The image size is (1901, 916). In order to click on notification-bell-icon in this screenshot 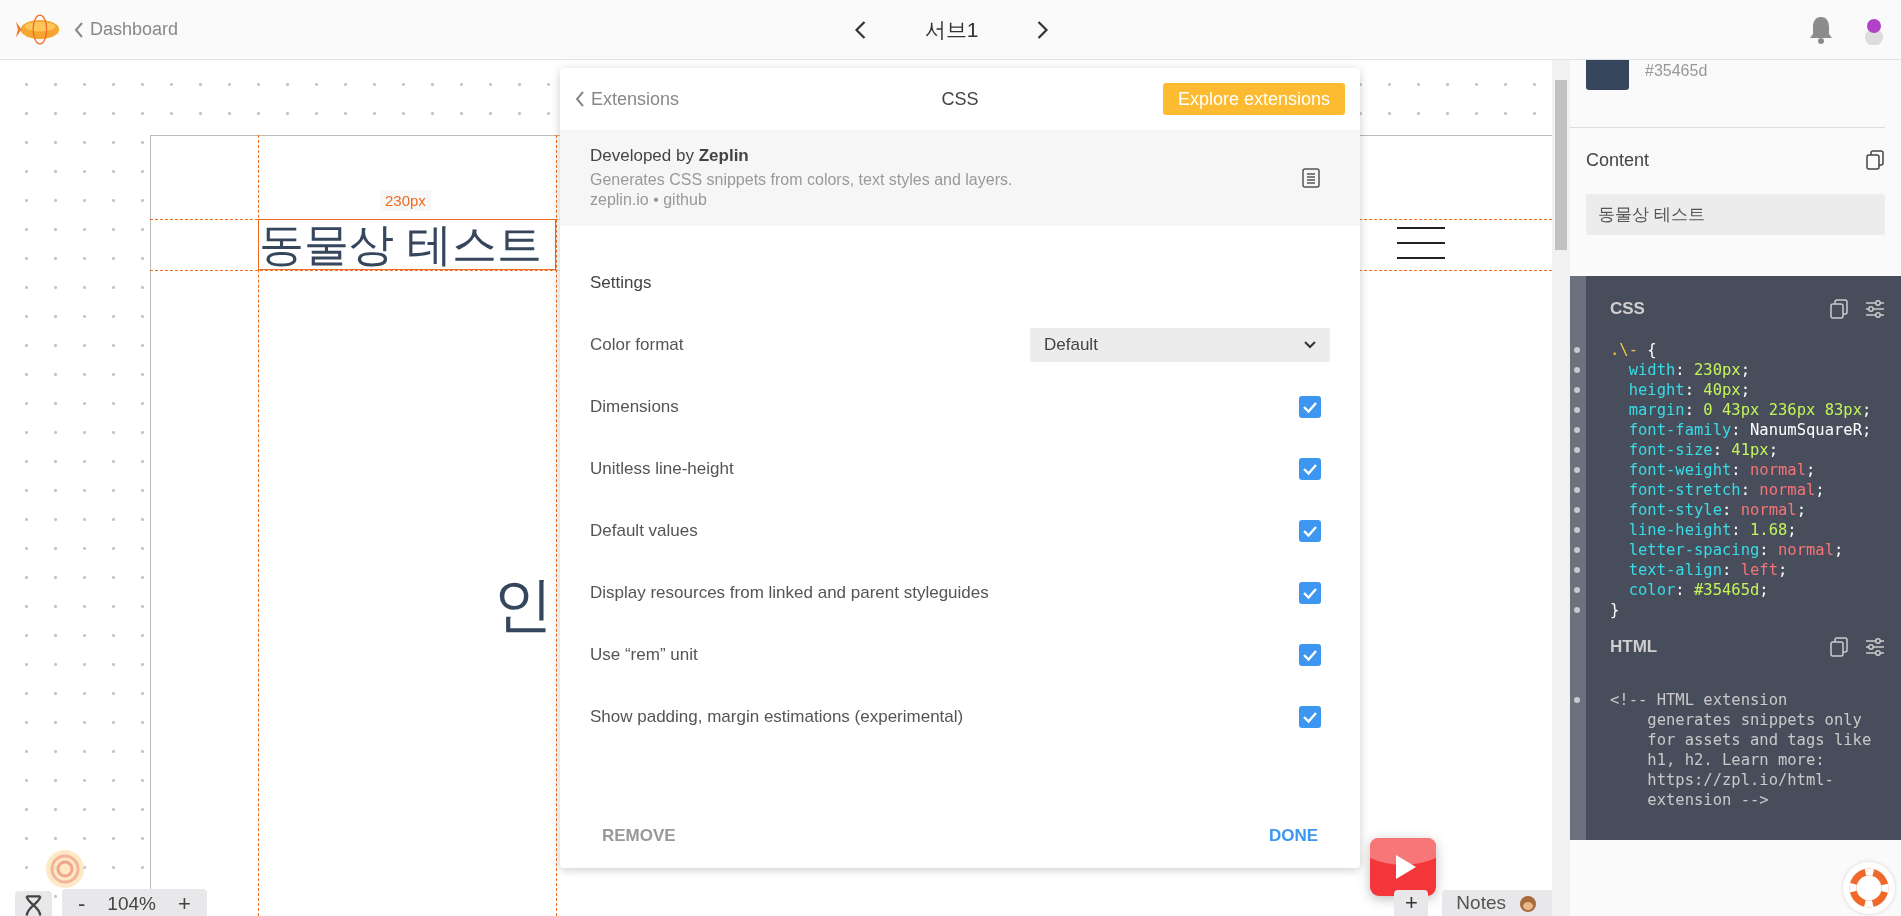, I will do `click(1821, 29)`.